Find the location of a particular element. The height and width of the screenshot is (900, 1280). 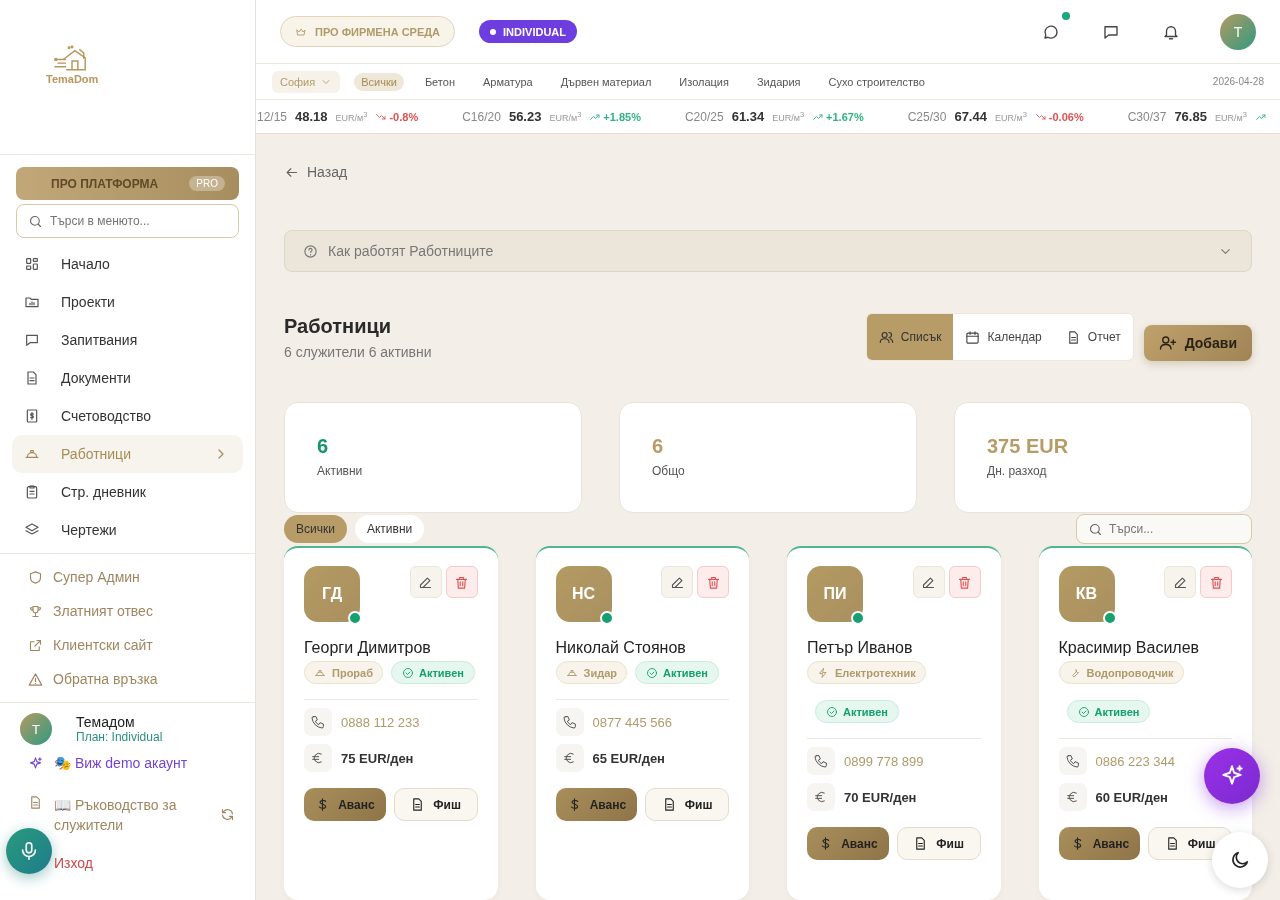

phone-number: 0877 445 566 is located at coordinates (632, 722).